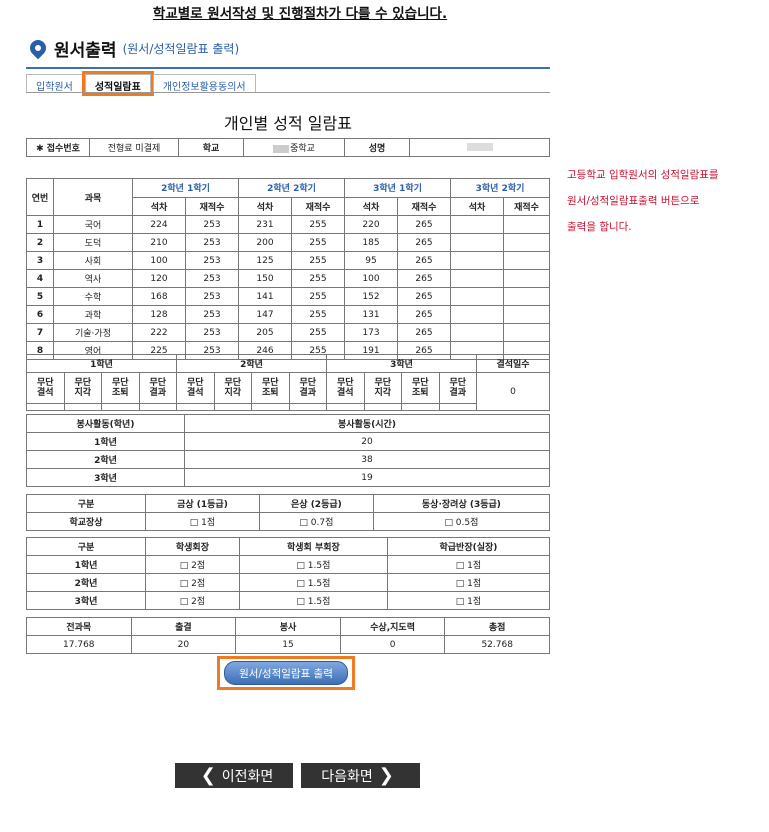 Image resolution: width=769 pixels, height=832 pixels. Describe the element at coordinates (86, 521) in the screenshot. I see `awards-cell: 학교장상` at that location.